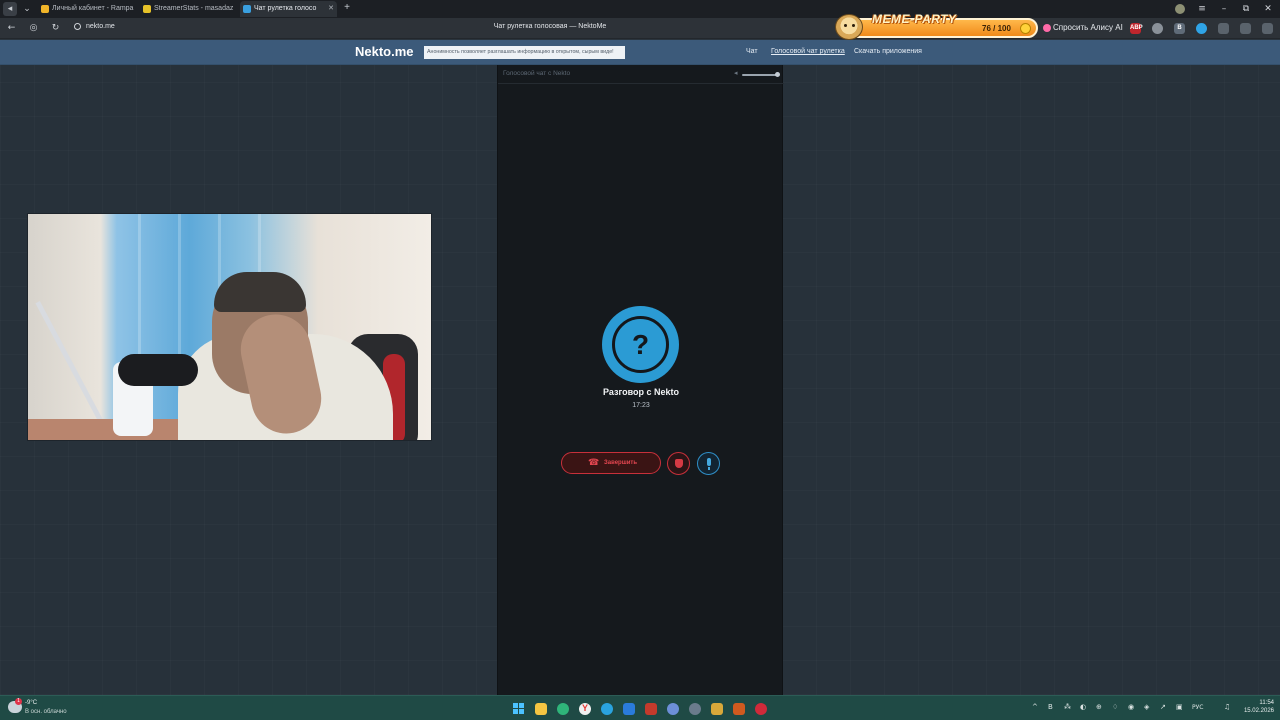 The width and height of the screenshot is (1280, 720). I want to click on conversation-timer: 17:23, so click(641, 405).